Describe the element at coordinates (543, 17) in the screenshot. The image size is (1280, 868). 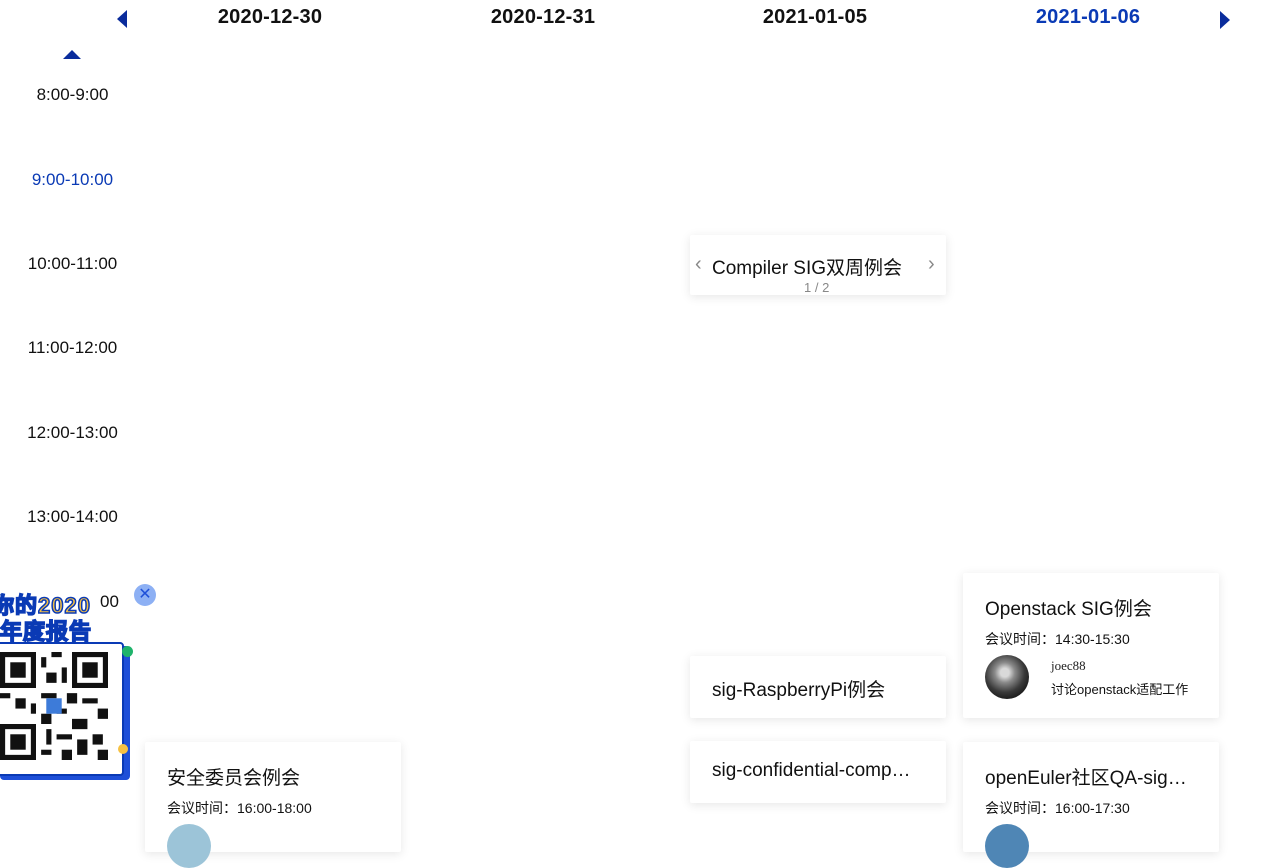
I see `date-header-2: 2020-12-31` at that location.